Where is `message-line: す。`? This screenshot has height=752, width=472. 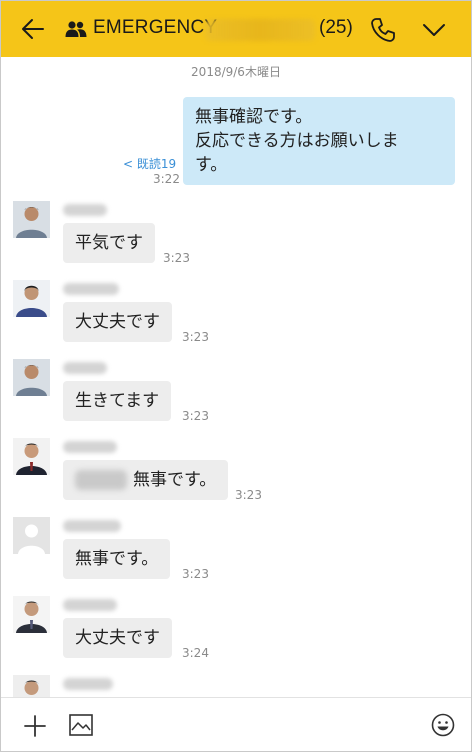 message-line: す。 is located at coordinates (211, 165).